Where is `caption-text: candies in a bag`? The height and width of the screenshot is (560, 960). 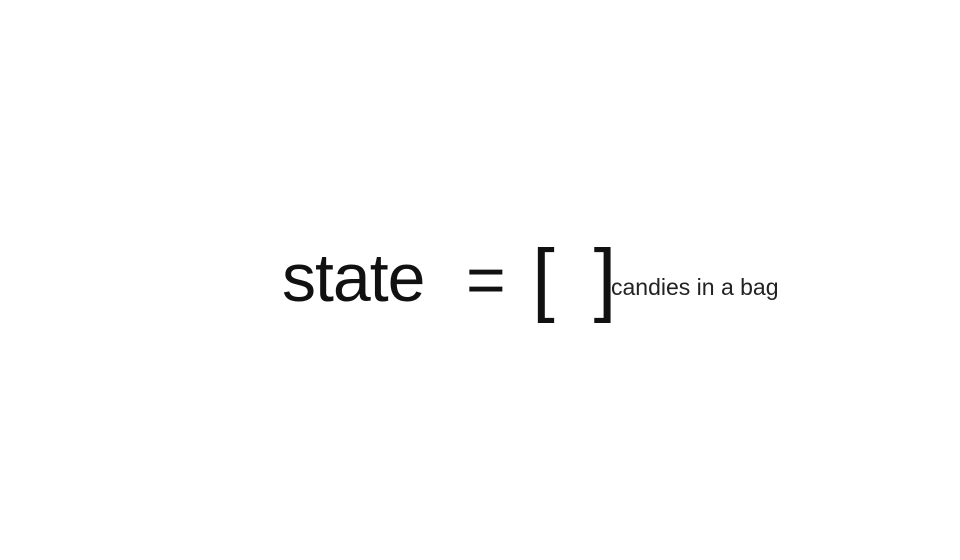 caption-text: candies in a bag is located at coordinates (695, 287).